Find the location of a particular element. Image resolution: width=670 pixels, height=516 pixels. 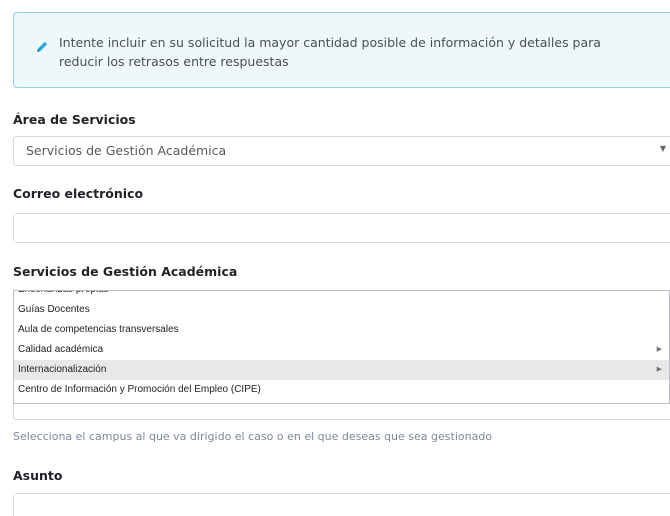

pencil-icon is located at coordinates (42, 47).